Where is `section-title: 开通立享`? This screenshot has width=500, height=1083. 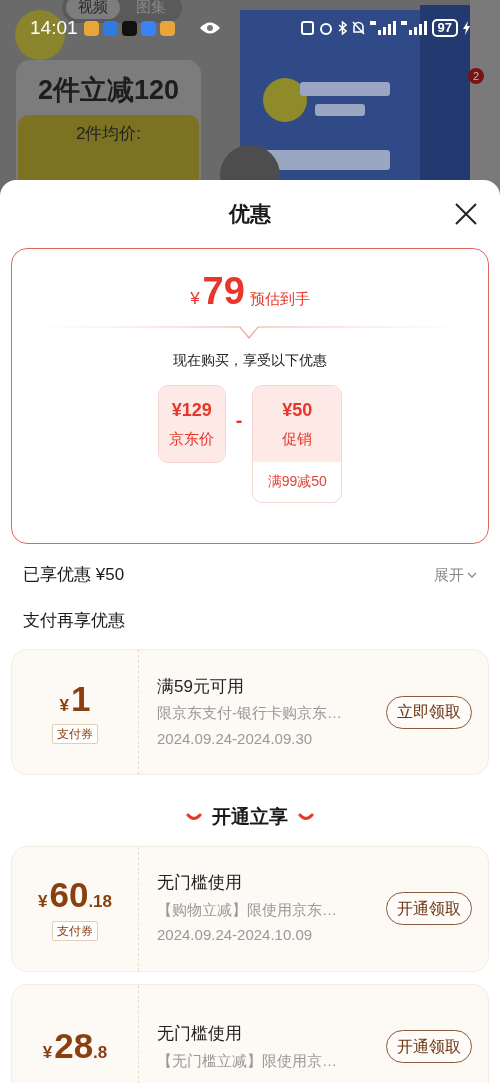 section-title: 开通立享 is located at coordinates (250, 817).